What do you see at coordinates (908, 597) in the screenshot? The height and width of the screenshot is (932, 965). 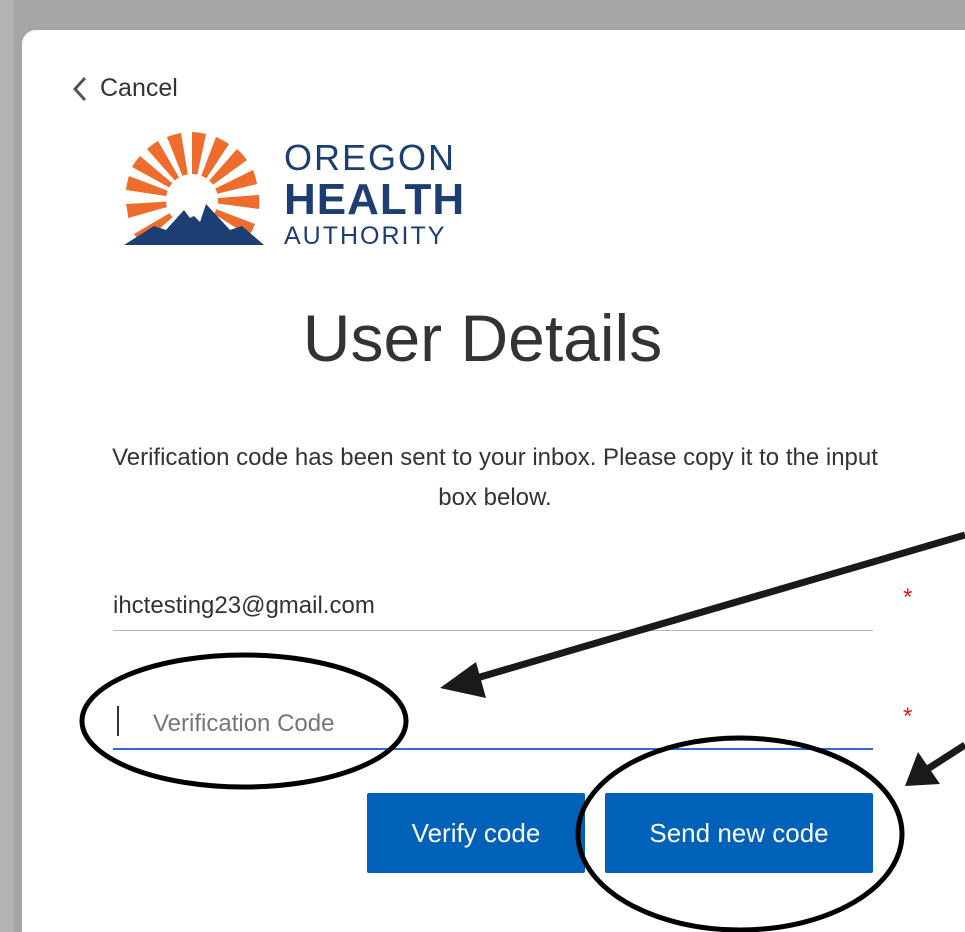 I see `email-required-marker: *` at bounding box center [908, 597].